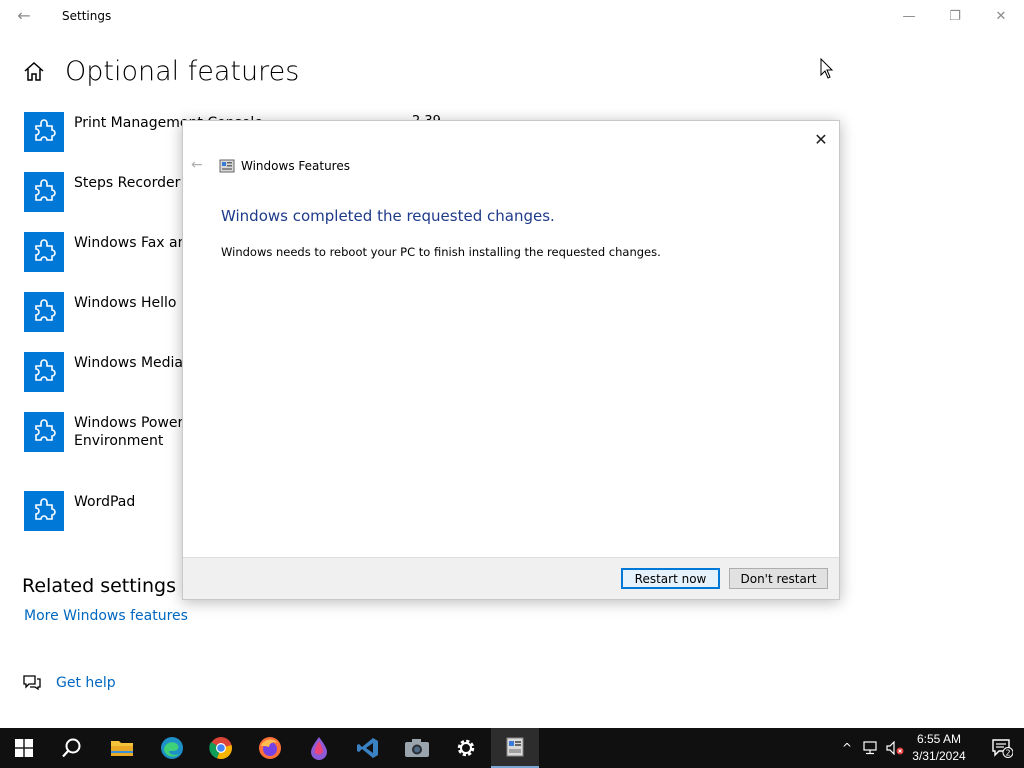 The width and height of the screenshot is (1024, 768). What do you see at coordinates (466, 748) in the screenshot?
I see `settings-icon` at bounding box center [466, 748].